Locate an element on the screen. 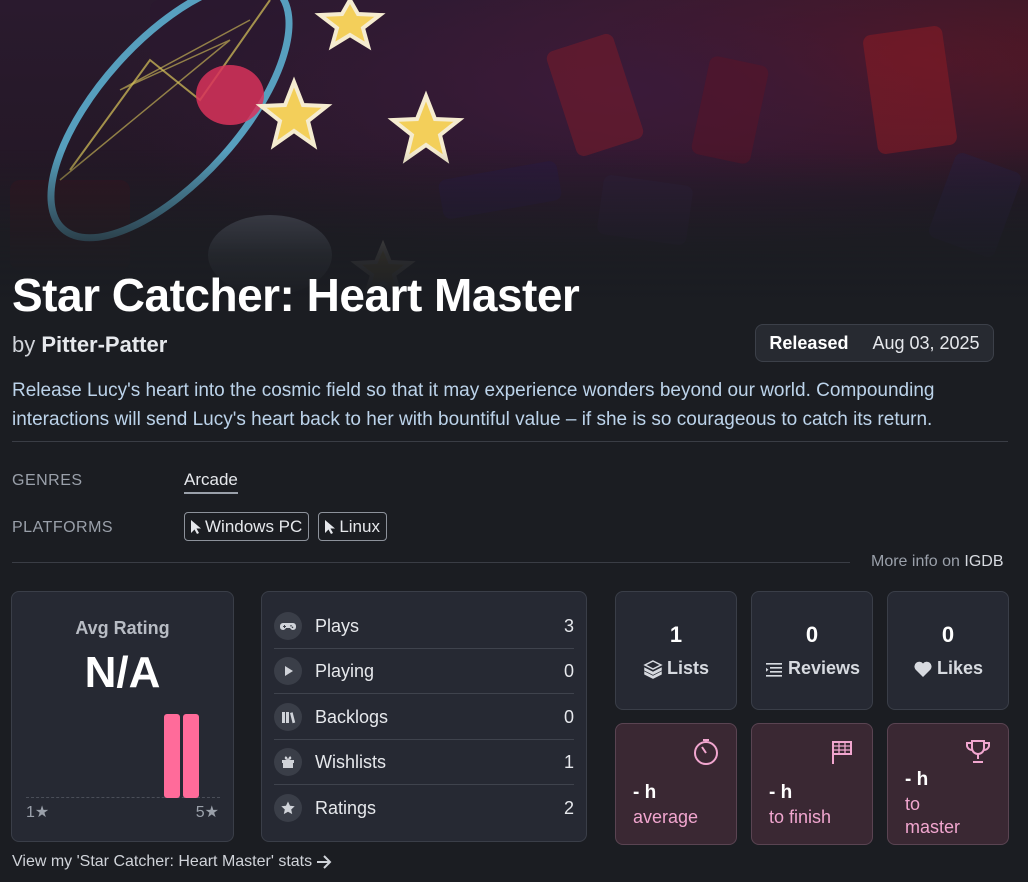  stat-value: 2 is located at coordinates (568, 807).